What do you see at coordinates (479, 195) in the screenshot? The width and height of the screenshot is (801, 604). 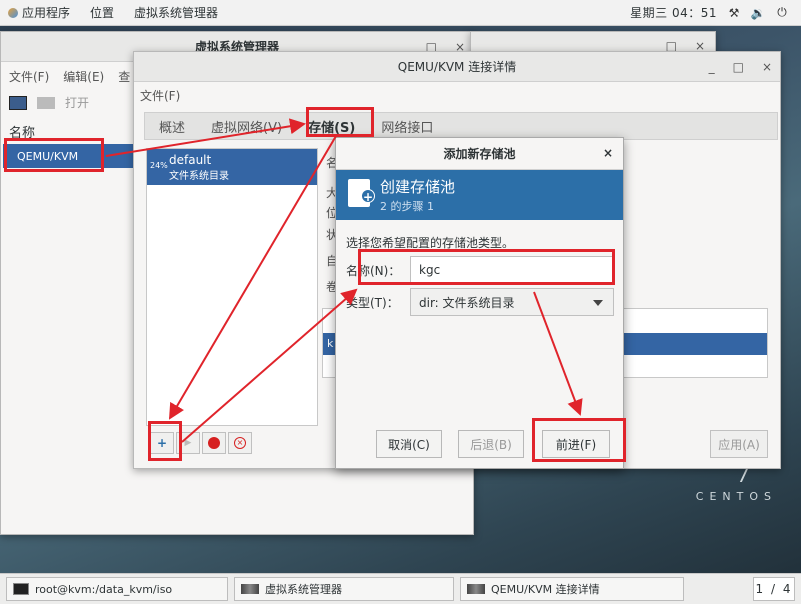 I see `dialog-banner: + 创建存储池 2 的步骤 1` at bounding box center [479, 195].